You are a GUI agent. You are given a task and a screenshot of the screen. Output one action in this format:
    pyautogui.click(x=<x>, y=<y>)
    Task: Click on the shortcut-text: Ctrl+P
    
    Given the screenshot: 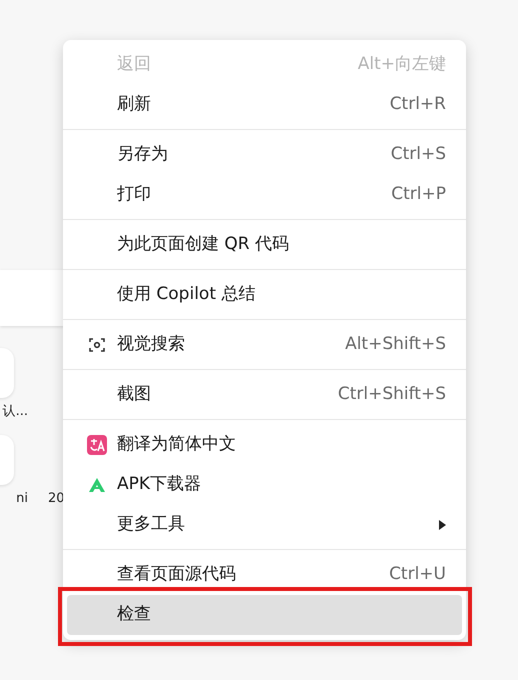 What is the action you would take?
    pyautogui.click(x=418, y=194)
    